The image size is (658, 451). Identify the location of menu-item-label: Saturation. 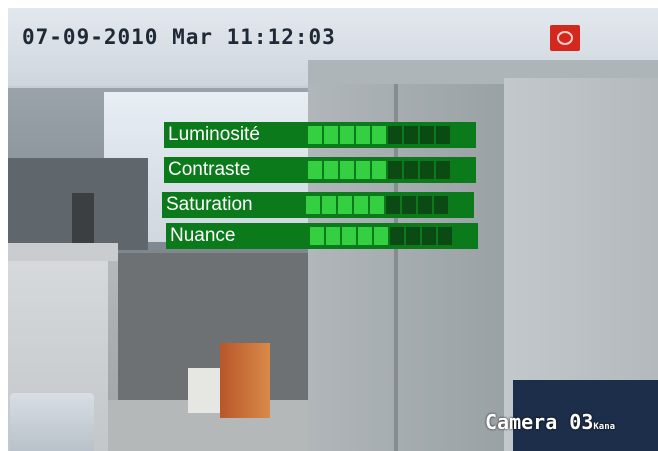
(209, 204).